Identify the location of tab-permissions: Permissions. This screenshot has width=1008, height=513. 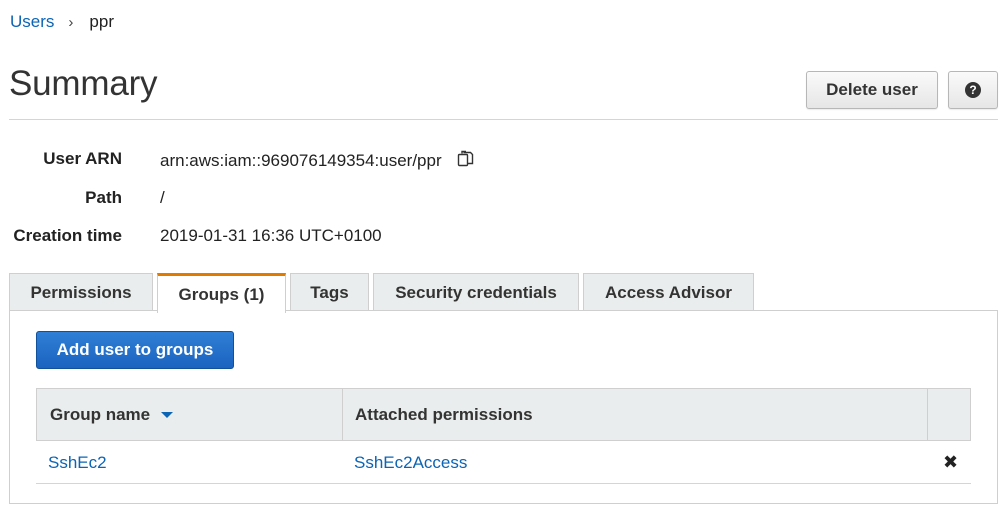
(81, 292).